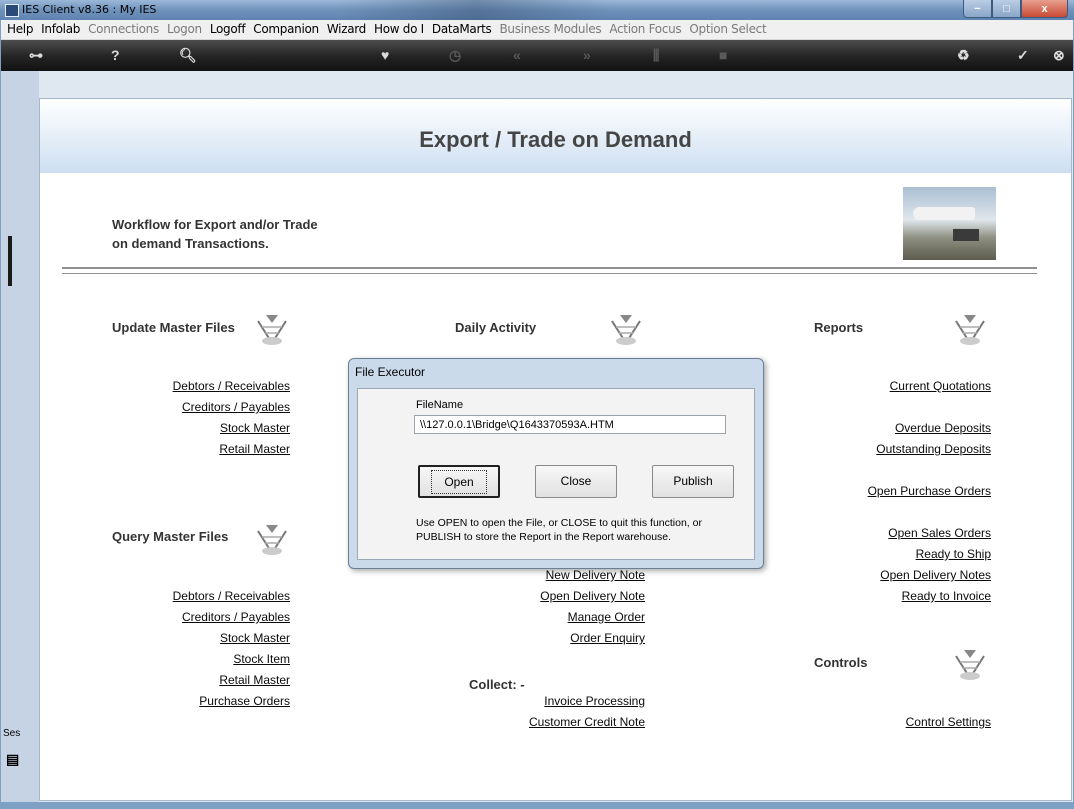 The height and width of the screenshot is (809, 1074). What do you see at coordinates (215, 224) in the screenshot?
I see `intro-line-1: Workflow for Export and/or Trade` at bounding box center [215, 224].